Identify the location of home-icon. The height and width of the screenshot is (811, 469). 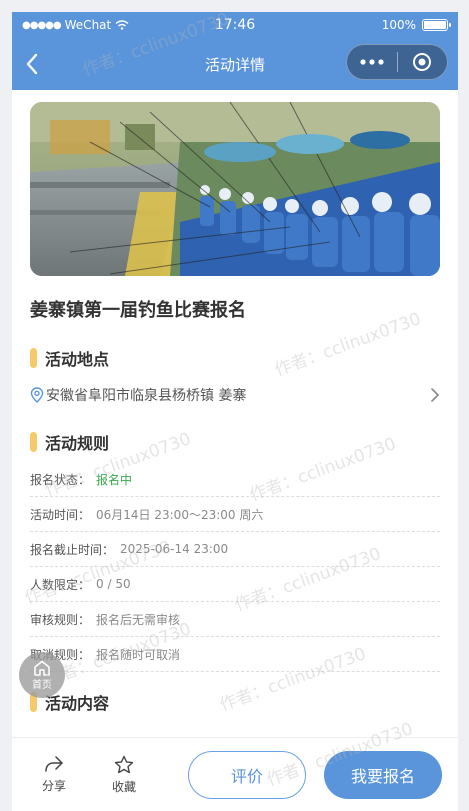
(42, 668).